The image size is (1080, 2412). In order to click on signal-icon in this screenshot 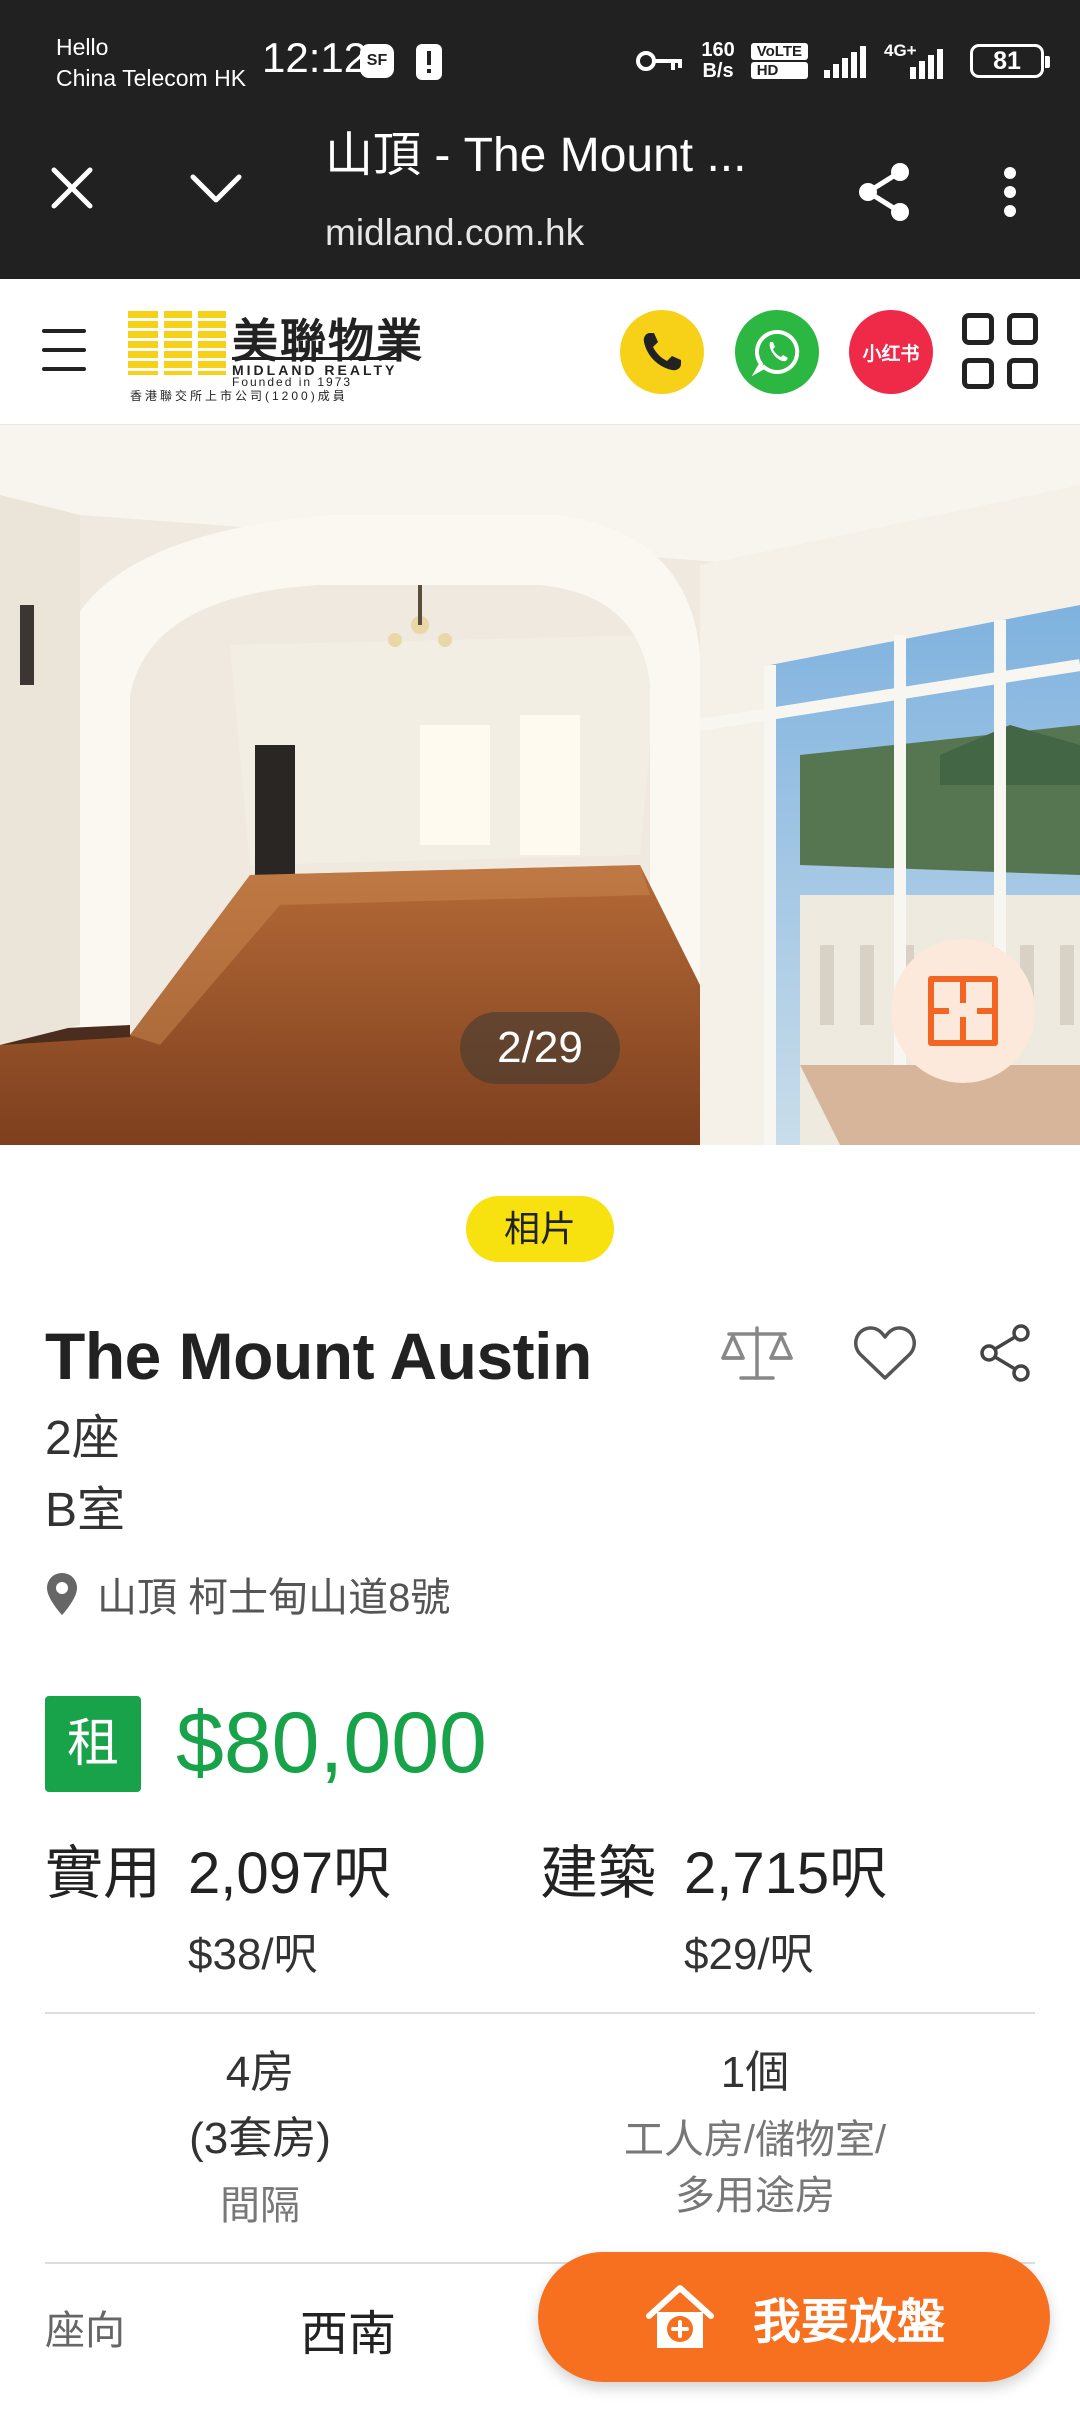, I will do `click(845, 62)`.